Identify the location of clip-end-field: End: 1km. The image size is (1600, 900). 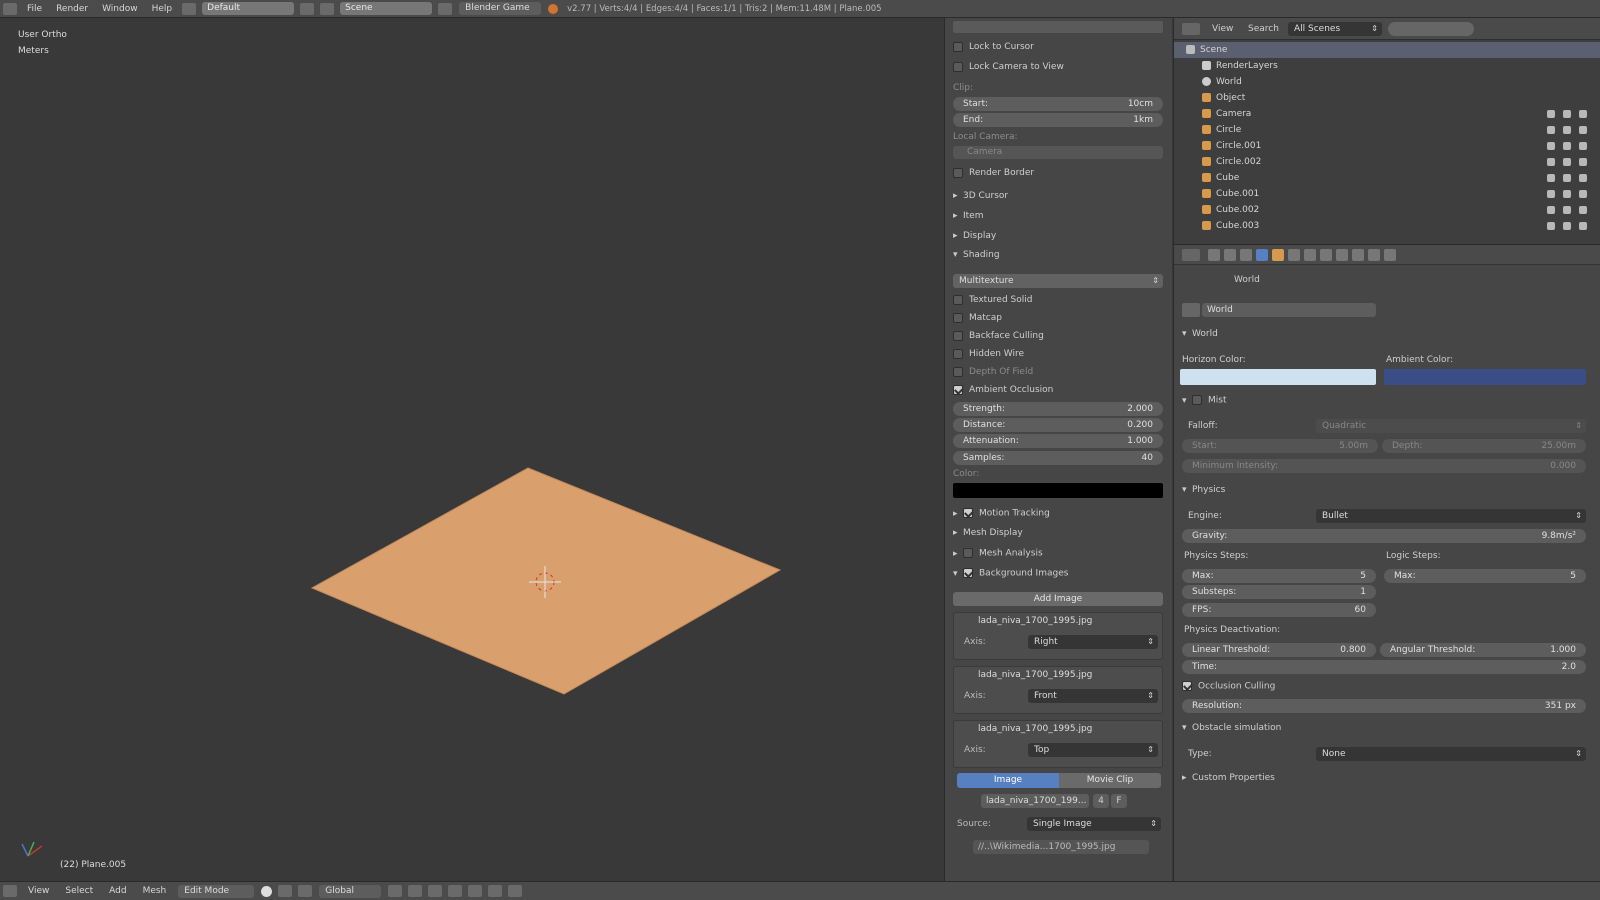
(1058, 120).